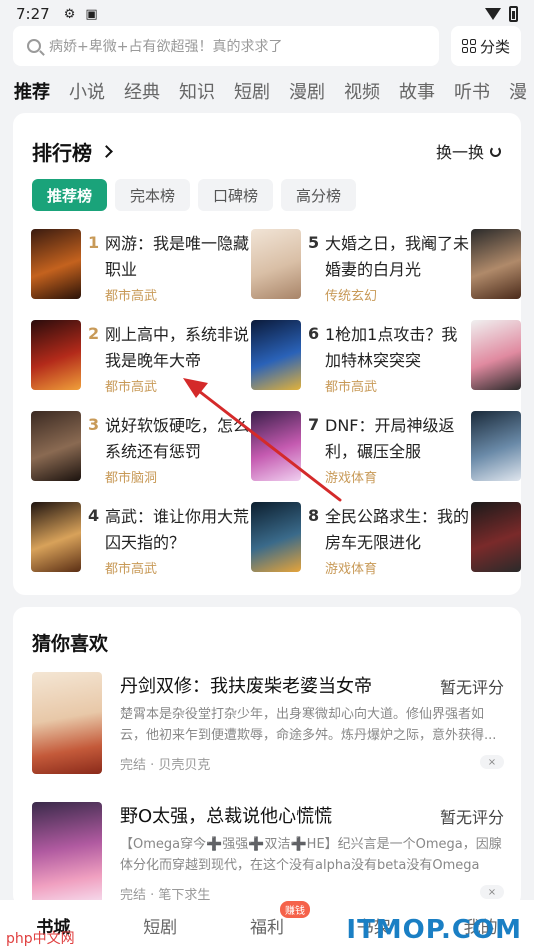  What do you see at coordinates (226, 816) in the screenshot?
I see `book-title: 野O太强，总裁说他心慌慌` at bounding box center [226, 816].